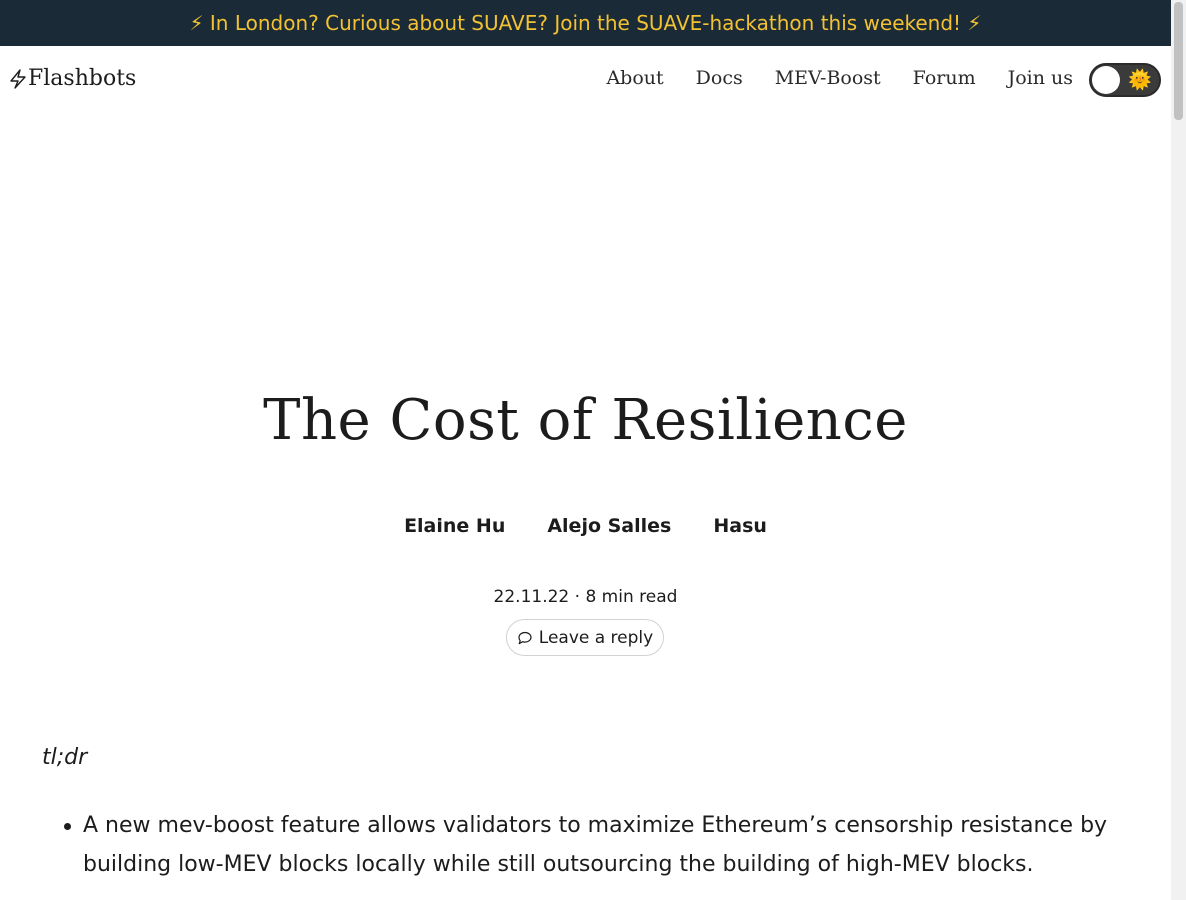  I want to click on comment-icon, so click(525, 637).